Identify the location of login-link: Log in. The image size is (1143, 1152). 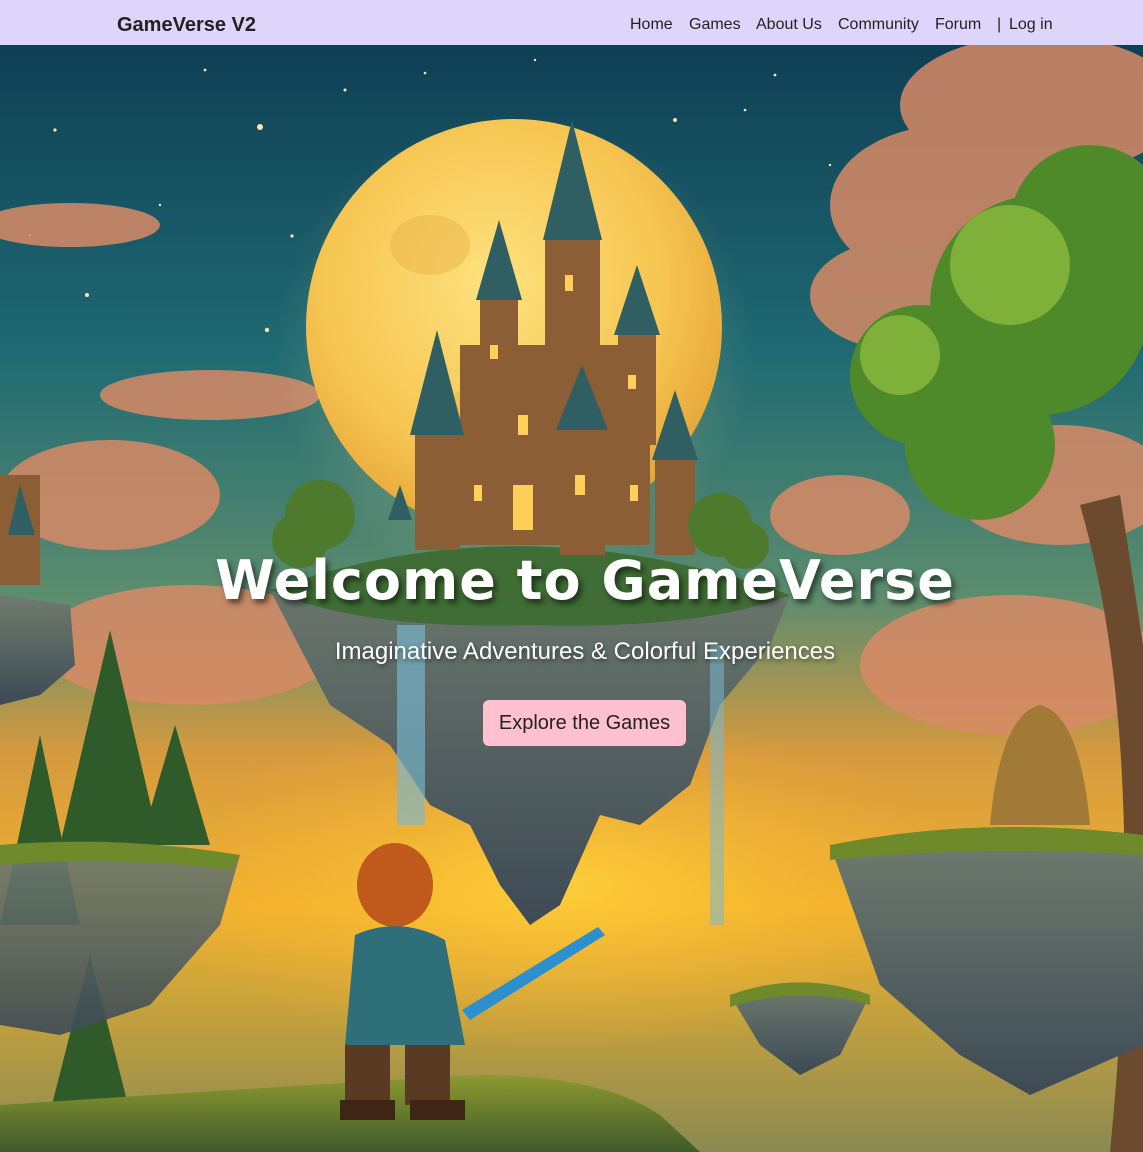
(1031, 25).